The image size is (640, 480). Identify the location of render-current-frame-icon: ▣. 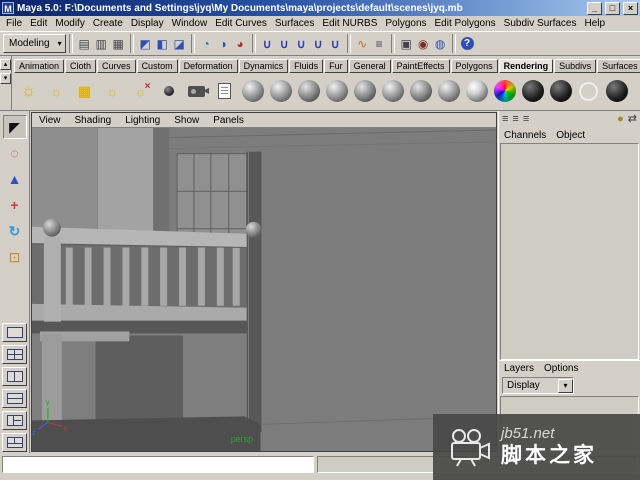
(406, 43).